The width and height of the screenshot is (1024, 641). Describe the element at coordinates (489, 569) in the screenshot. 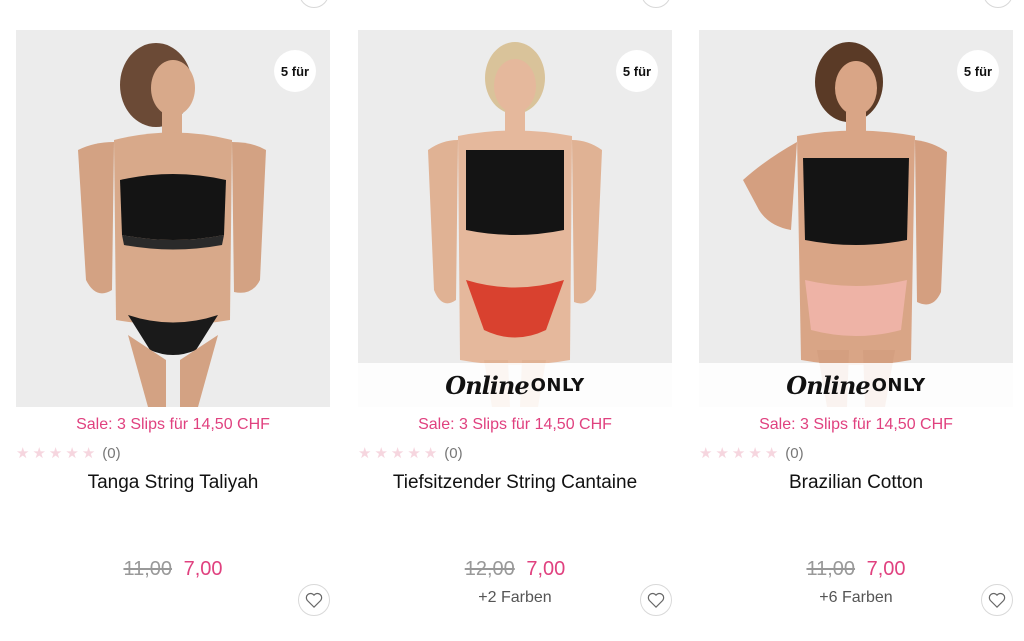

I see `old-price: 12,00` at that location.